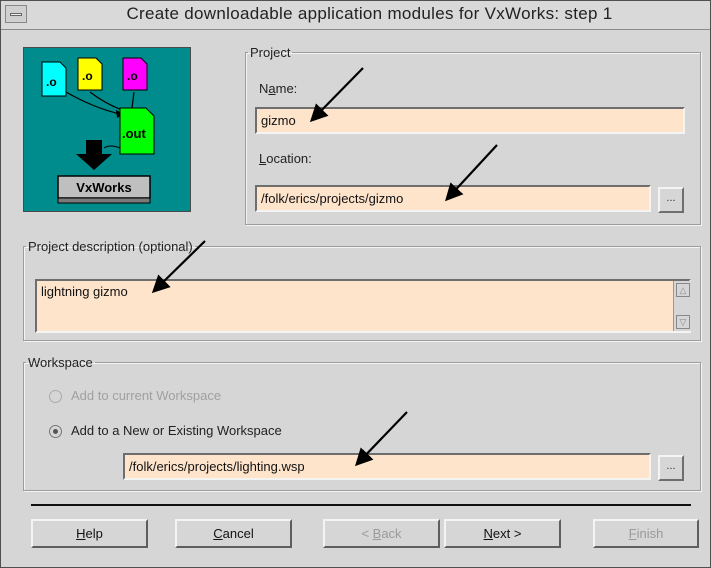 This screenshot has width=711, height=568. Describe the element at coordinates (146, 395) in the screenshot. I see `add-current-workspace-label: Add to current Workspace` at that location.